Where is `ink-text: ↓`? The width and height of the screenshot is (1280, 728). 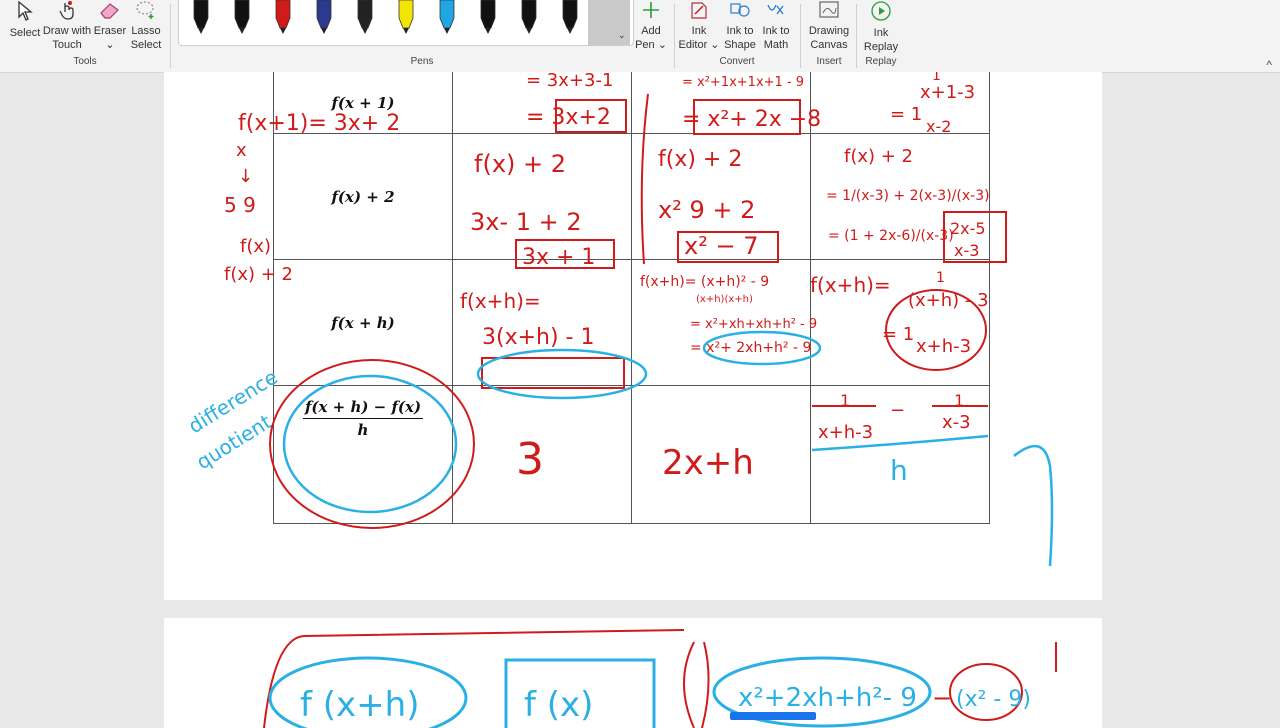 ink-text: ↓ is located at coordinates (245, 176).